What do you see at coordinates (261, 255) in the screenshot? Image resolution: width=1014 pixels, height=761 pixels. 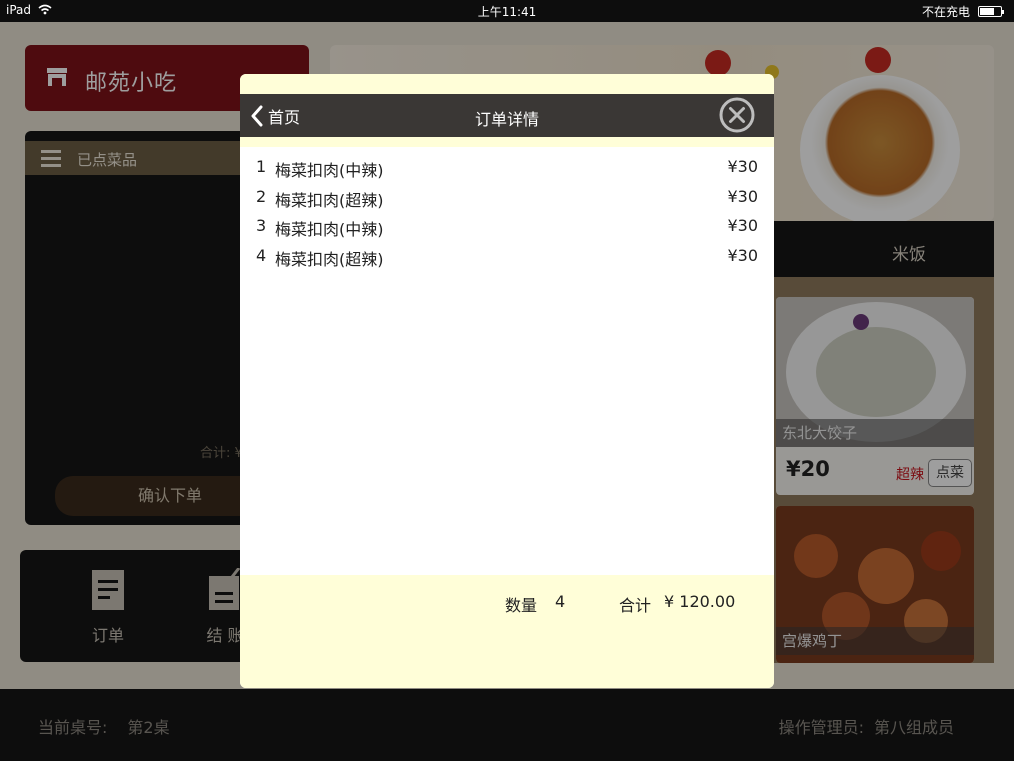 I see `item-index: 4` at bounding box center [261, 255].